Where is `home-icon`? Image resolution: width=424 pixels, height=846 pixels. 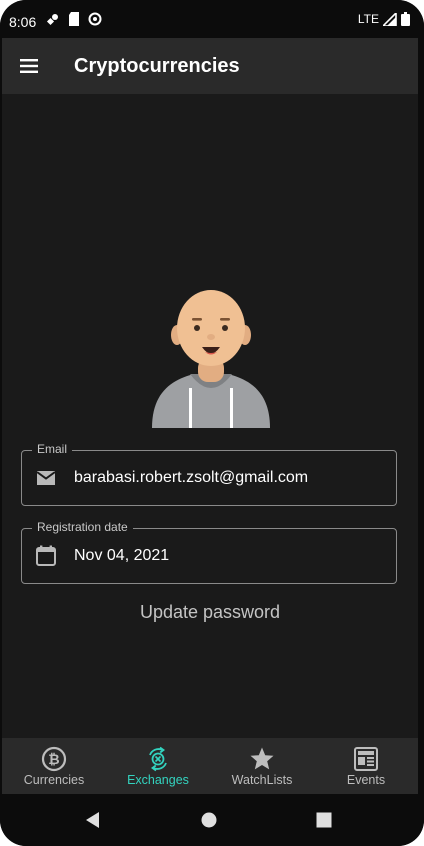
home-icon is located at coordinates (209, 820).